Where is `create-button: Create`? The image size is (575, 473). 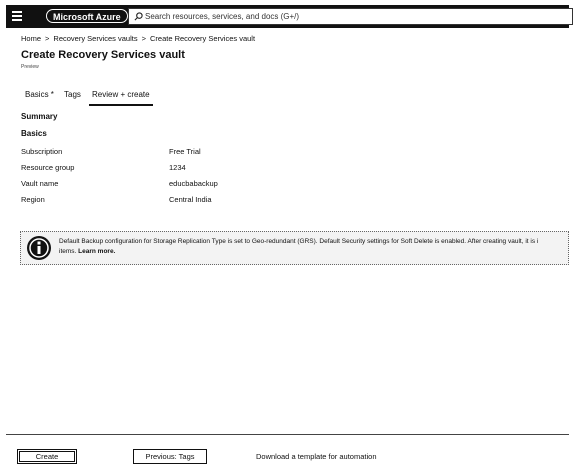
create-button: Create is located at coordinates (47, 456).